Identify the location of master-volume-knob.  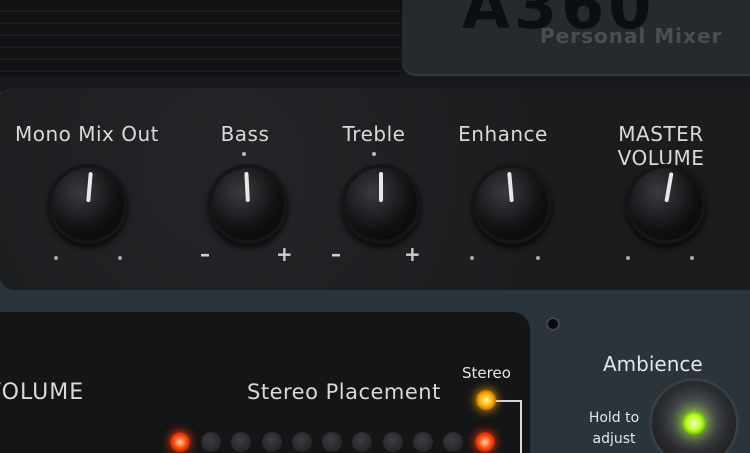
(666, 204).